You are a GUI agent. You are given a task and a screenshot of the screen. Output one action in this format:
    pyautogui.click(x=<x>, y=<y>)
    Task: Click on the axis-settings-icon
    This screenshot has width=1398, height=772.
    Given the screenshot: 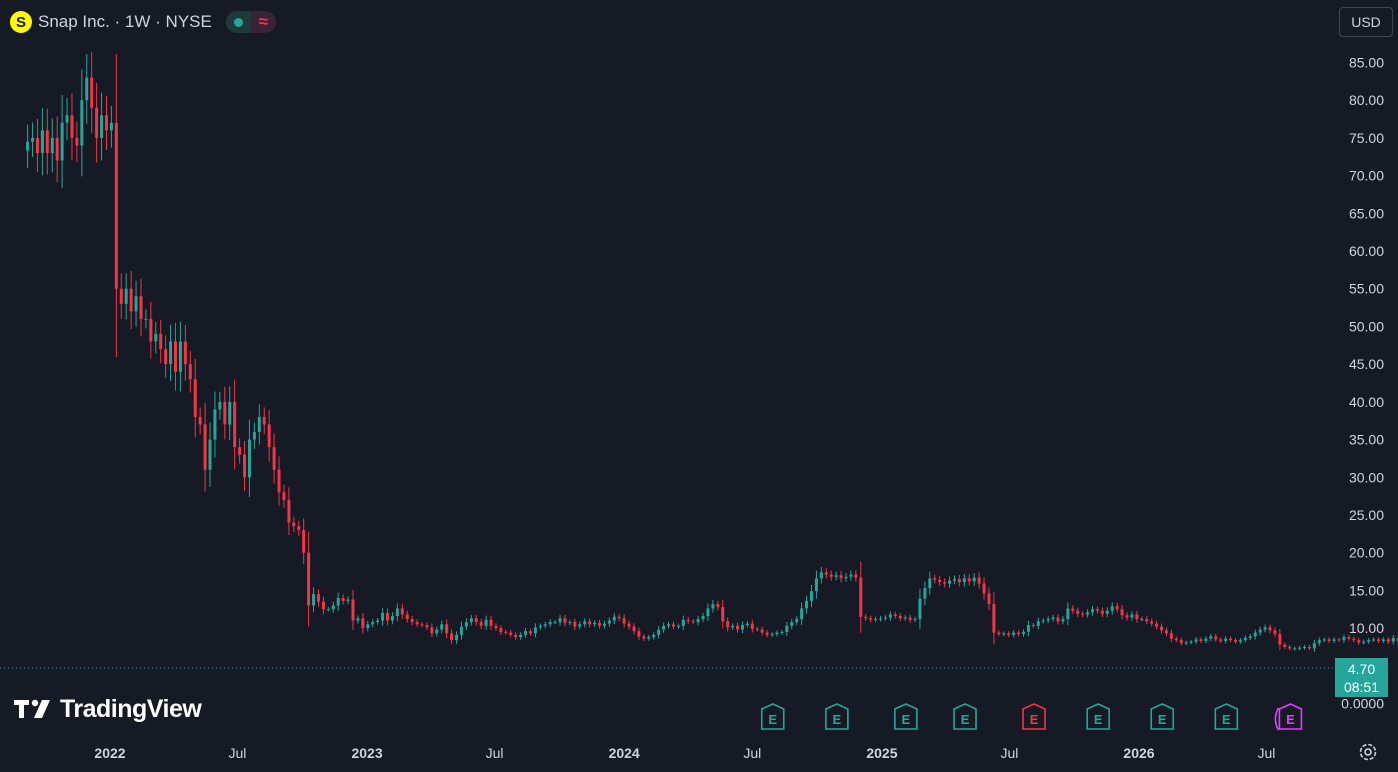 What is the action you would take?
    pyautogui.click(x=1368, y=752)
    